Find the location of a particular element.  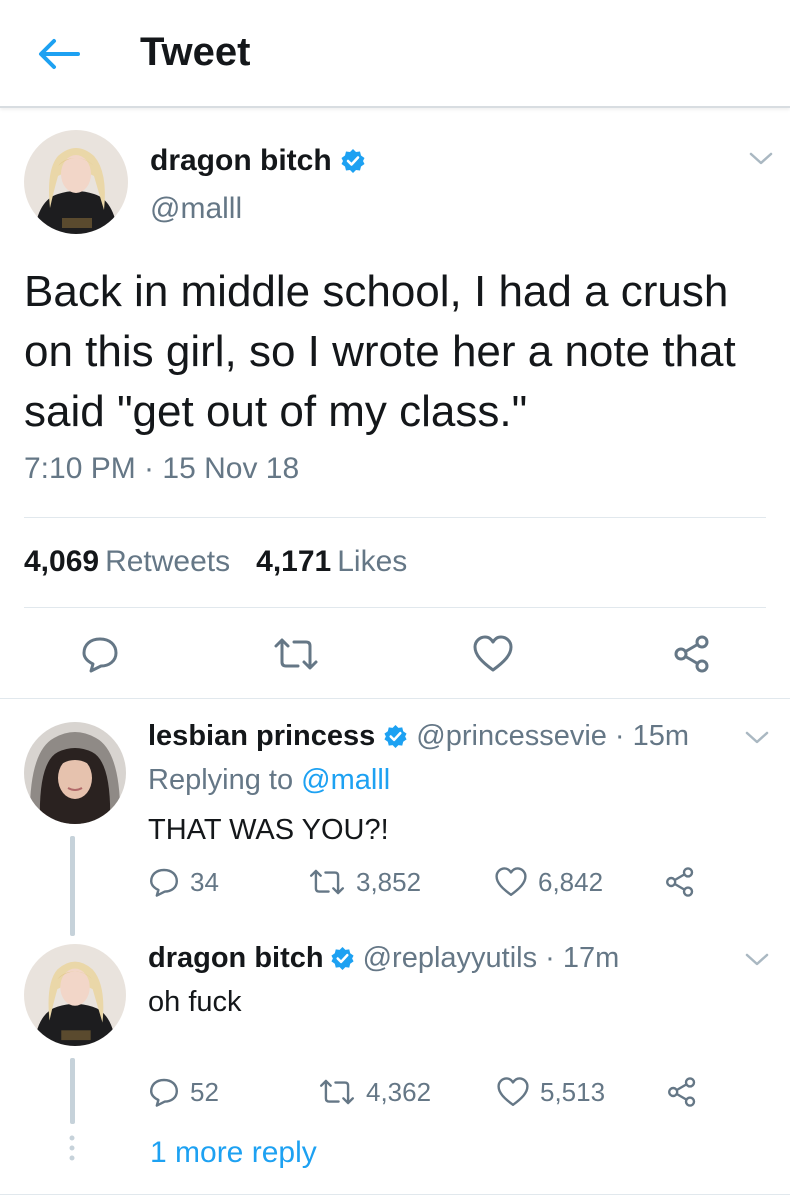

reply-author-handle: @princessevie is located at coordinates (511, 736).